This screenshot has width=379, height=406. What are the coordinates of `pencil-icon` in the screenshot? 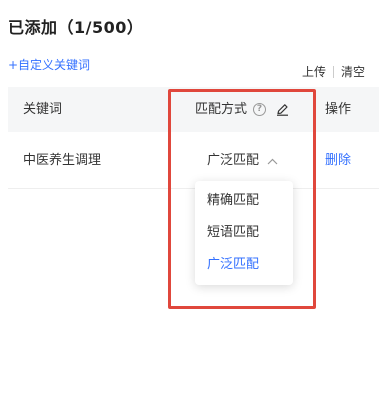 It's located at (282, 109).